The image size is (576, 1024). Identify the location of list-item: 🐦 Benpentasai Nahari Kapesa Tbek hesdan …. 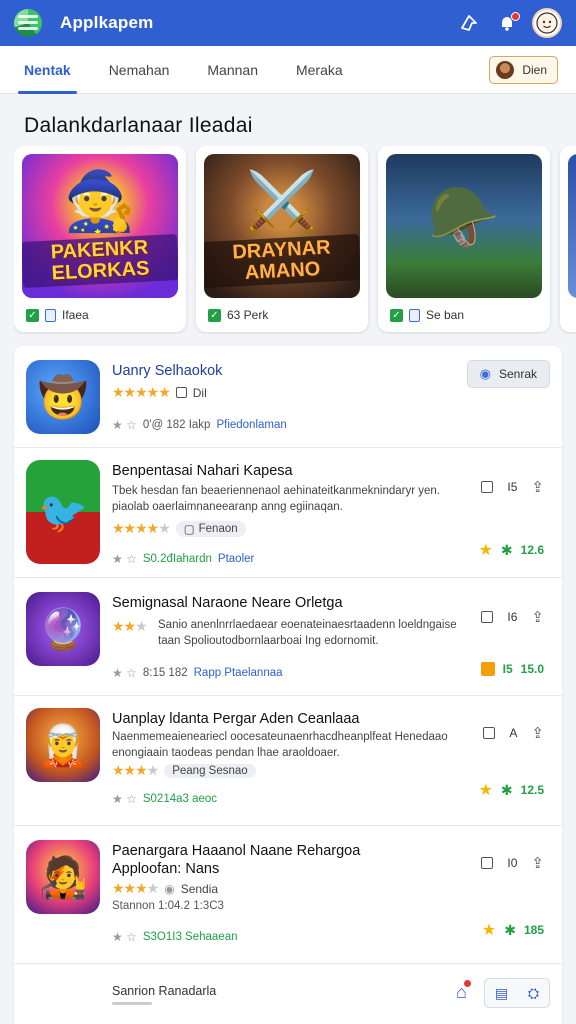
(288, 513).